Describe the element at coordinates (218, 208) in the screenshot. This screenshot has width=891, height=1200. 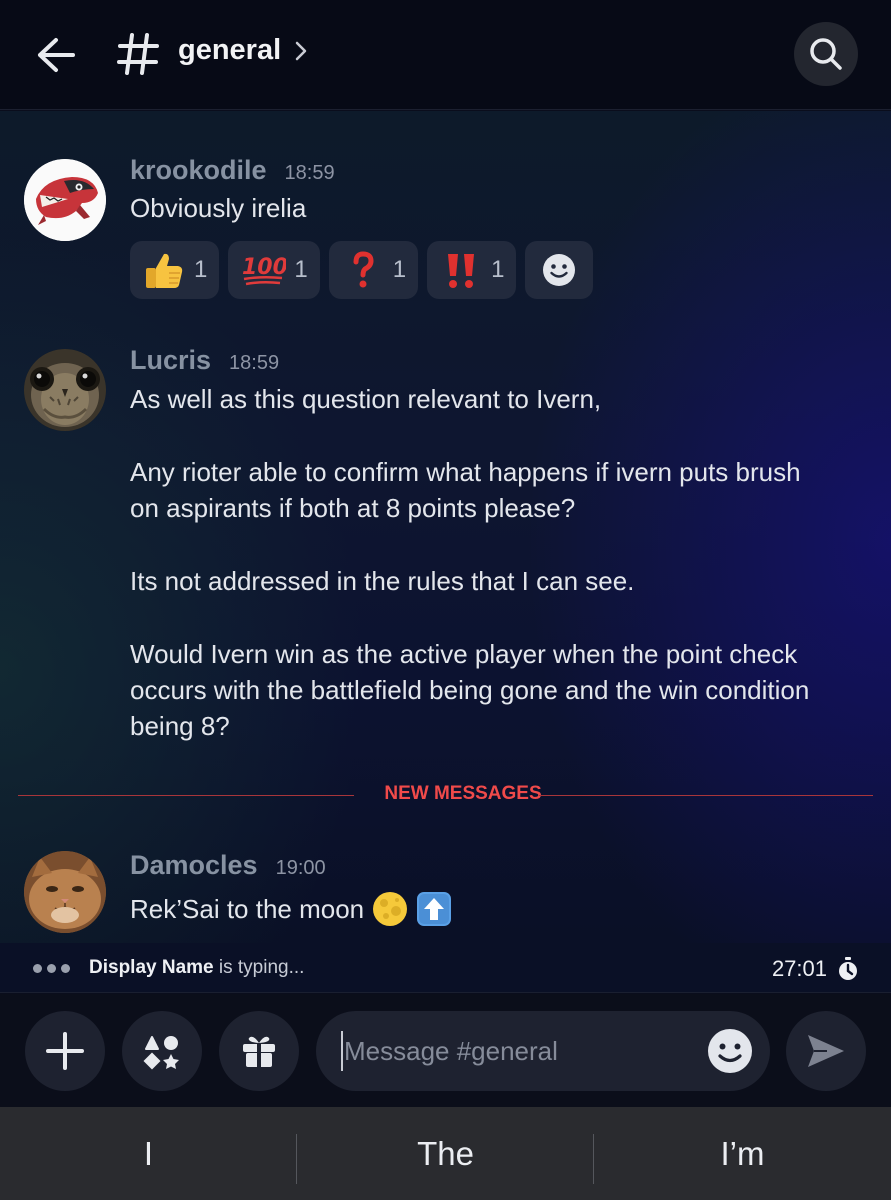
I see `message-text: Obviously irelia` at that location.